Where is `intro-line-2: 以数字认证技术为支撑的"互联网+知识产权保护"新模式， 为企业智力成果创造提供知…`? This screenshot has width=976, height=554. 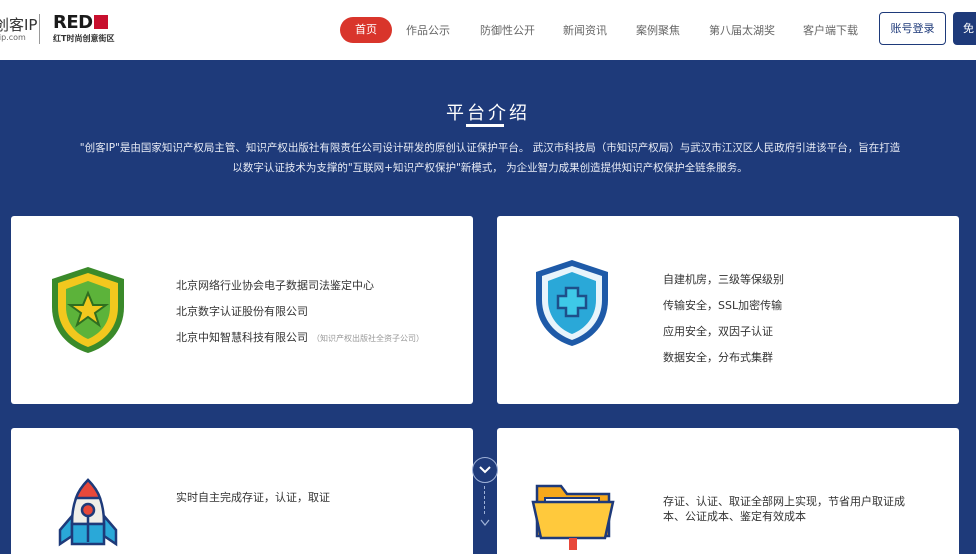 intro-line-2: 以数字认证技术为支撑的"互联网+知识产权保护"新模式， 为企业智力成果创造提供知… is located at coordinates (490, 168).